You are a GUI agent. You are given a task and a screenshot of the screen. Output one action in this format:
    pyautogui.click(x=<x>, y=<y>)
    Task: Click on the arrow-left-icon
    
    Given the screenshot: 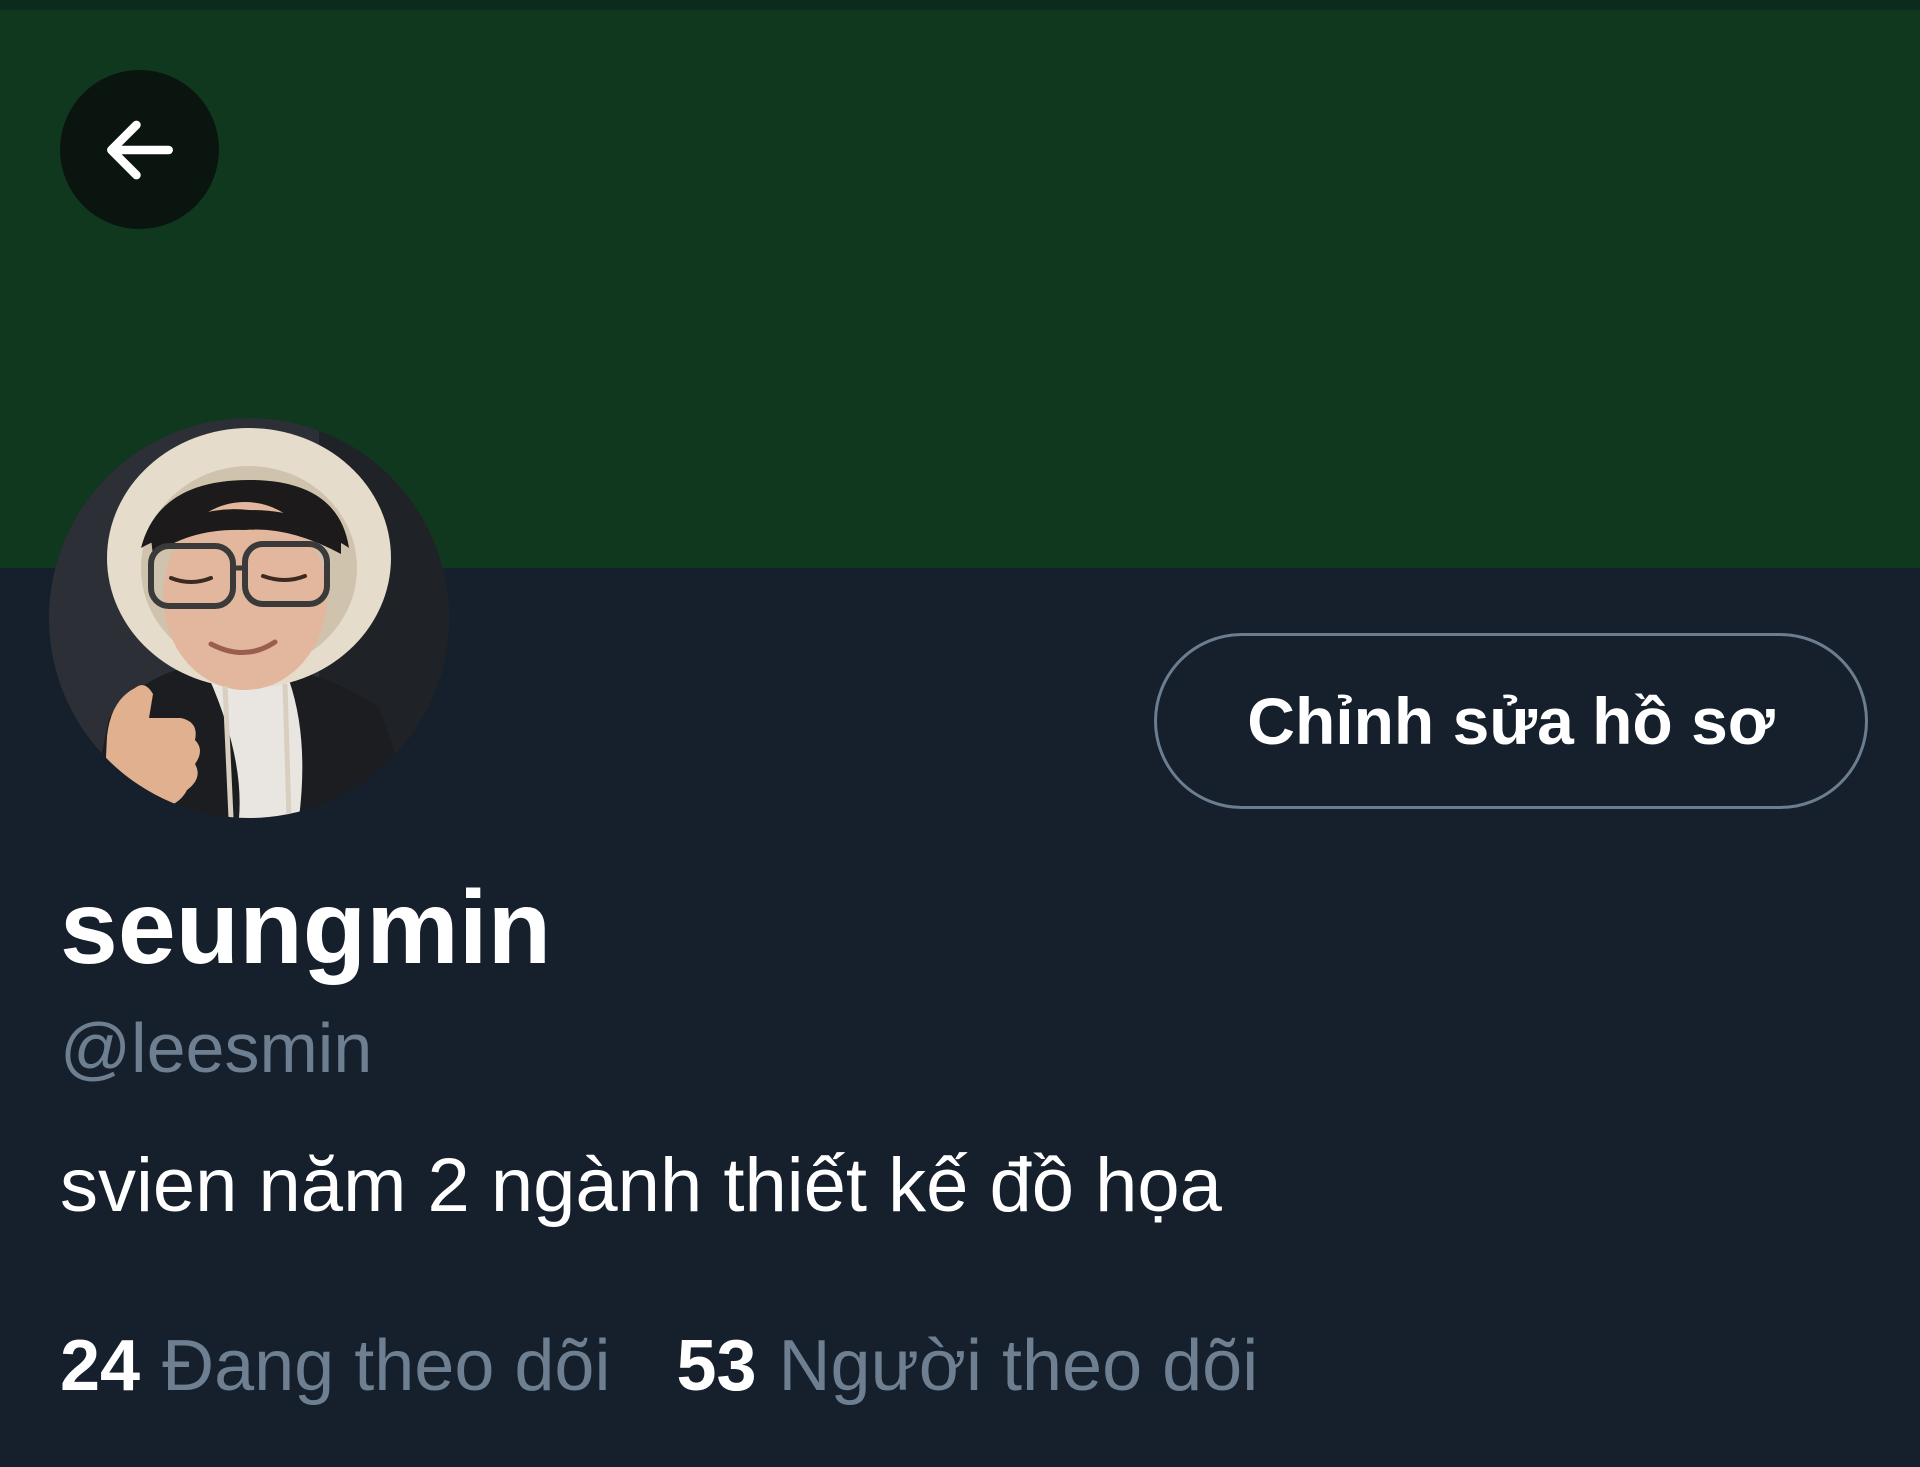 What is the action you would take?
    pyautogui.click(x=139, y=149)
    